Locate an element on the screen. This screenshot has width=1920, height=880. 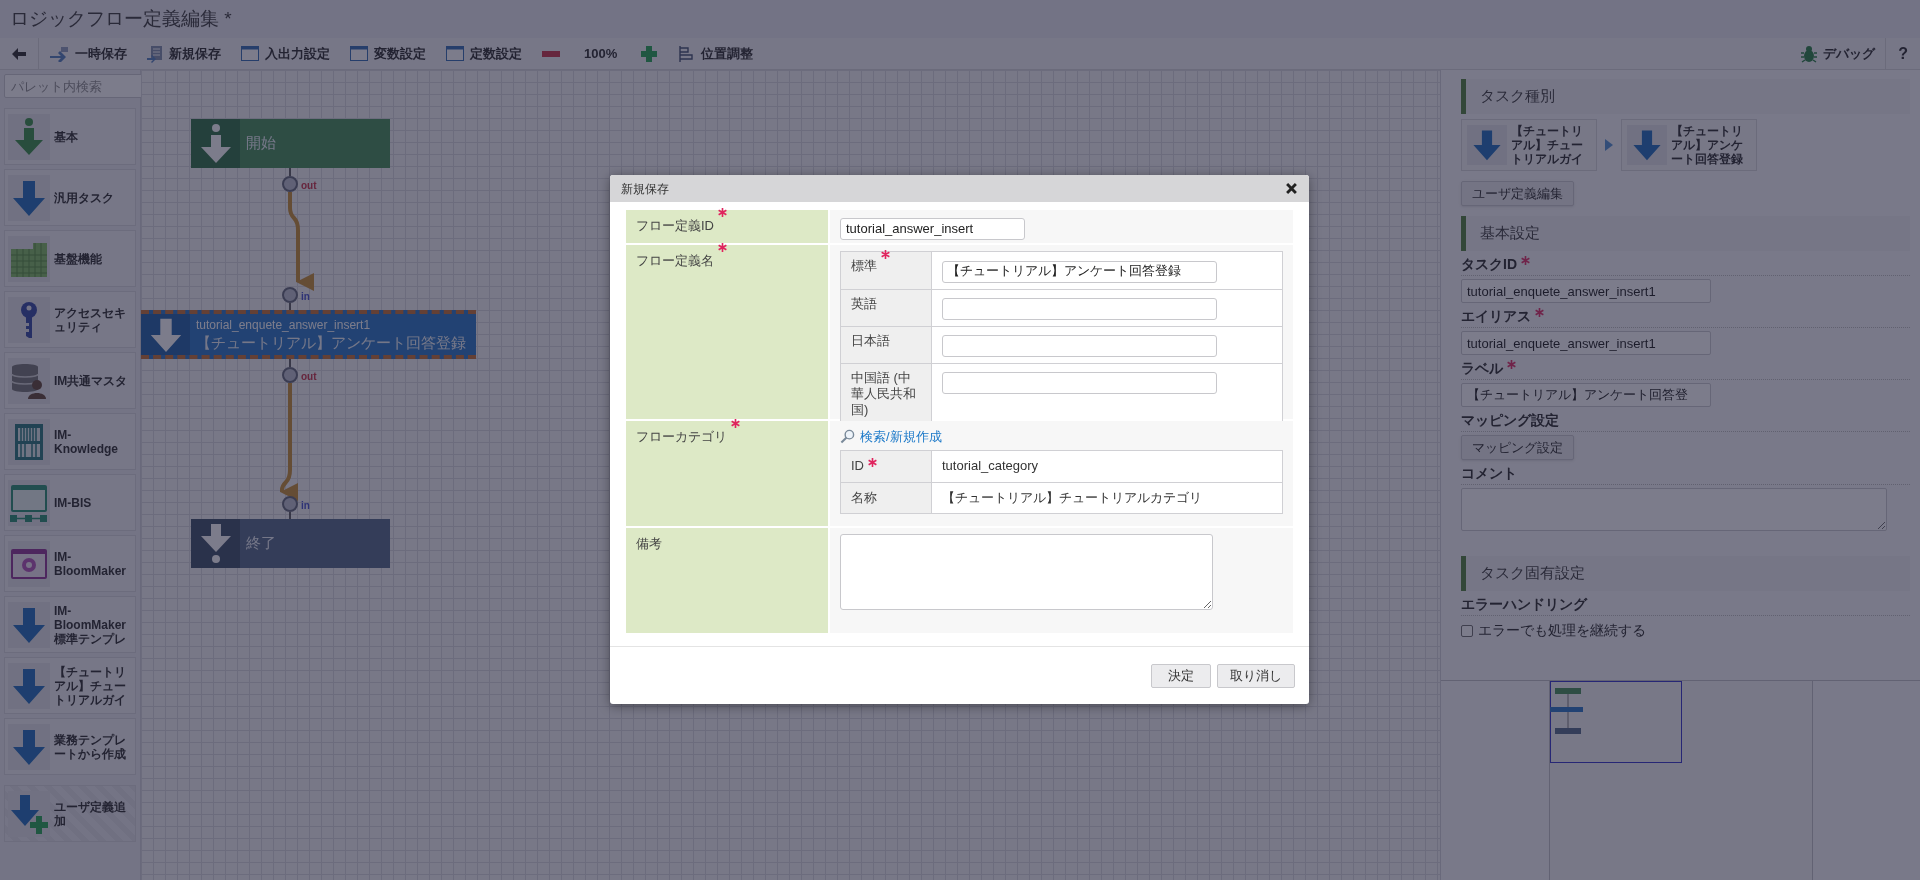
palette-item-label: 基盤機能 is located at coordinates (78, 258).